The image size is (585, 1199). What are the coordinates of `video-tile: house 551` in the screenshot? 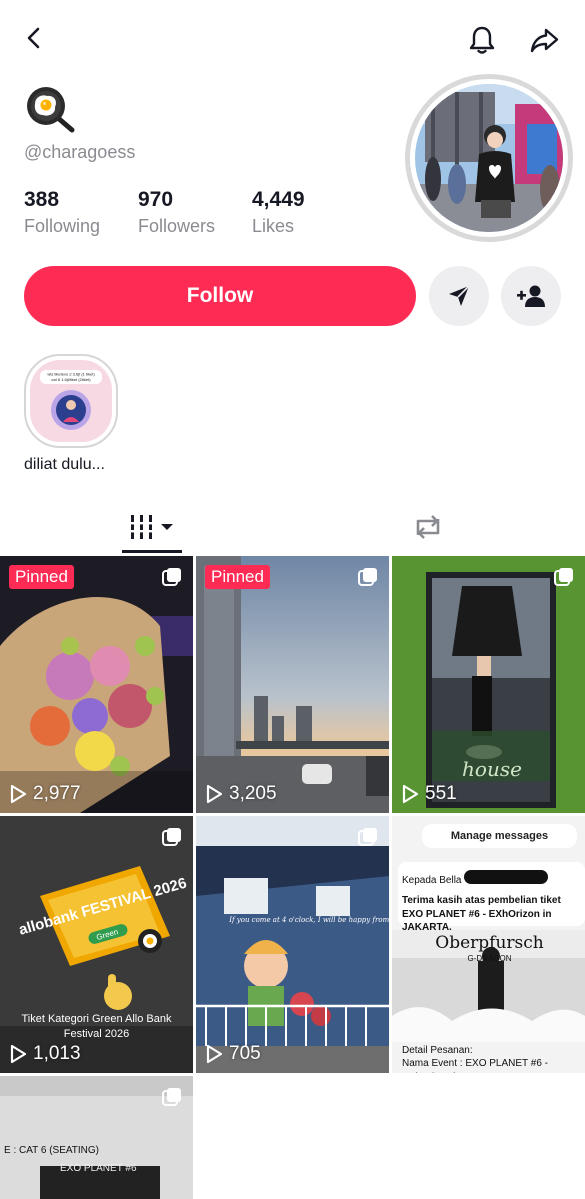 It's located at (488, 684).